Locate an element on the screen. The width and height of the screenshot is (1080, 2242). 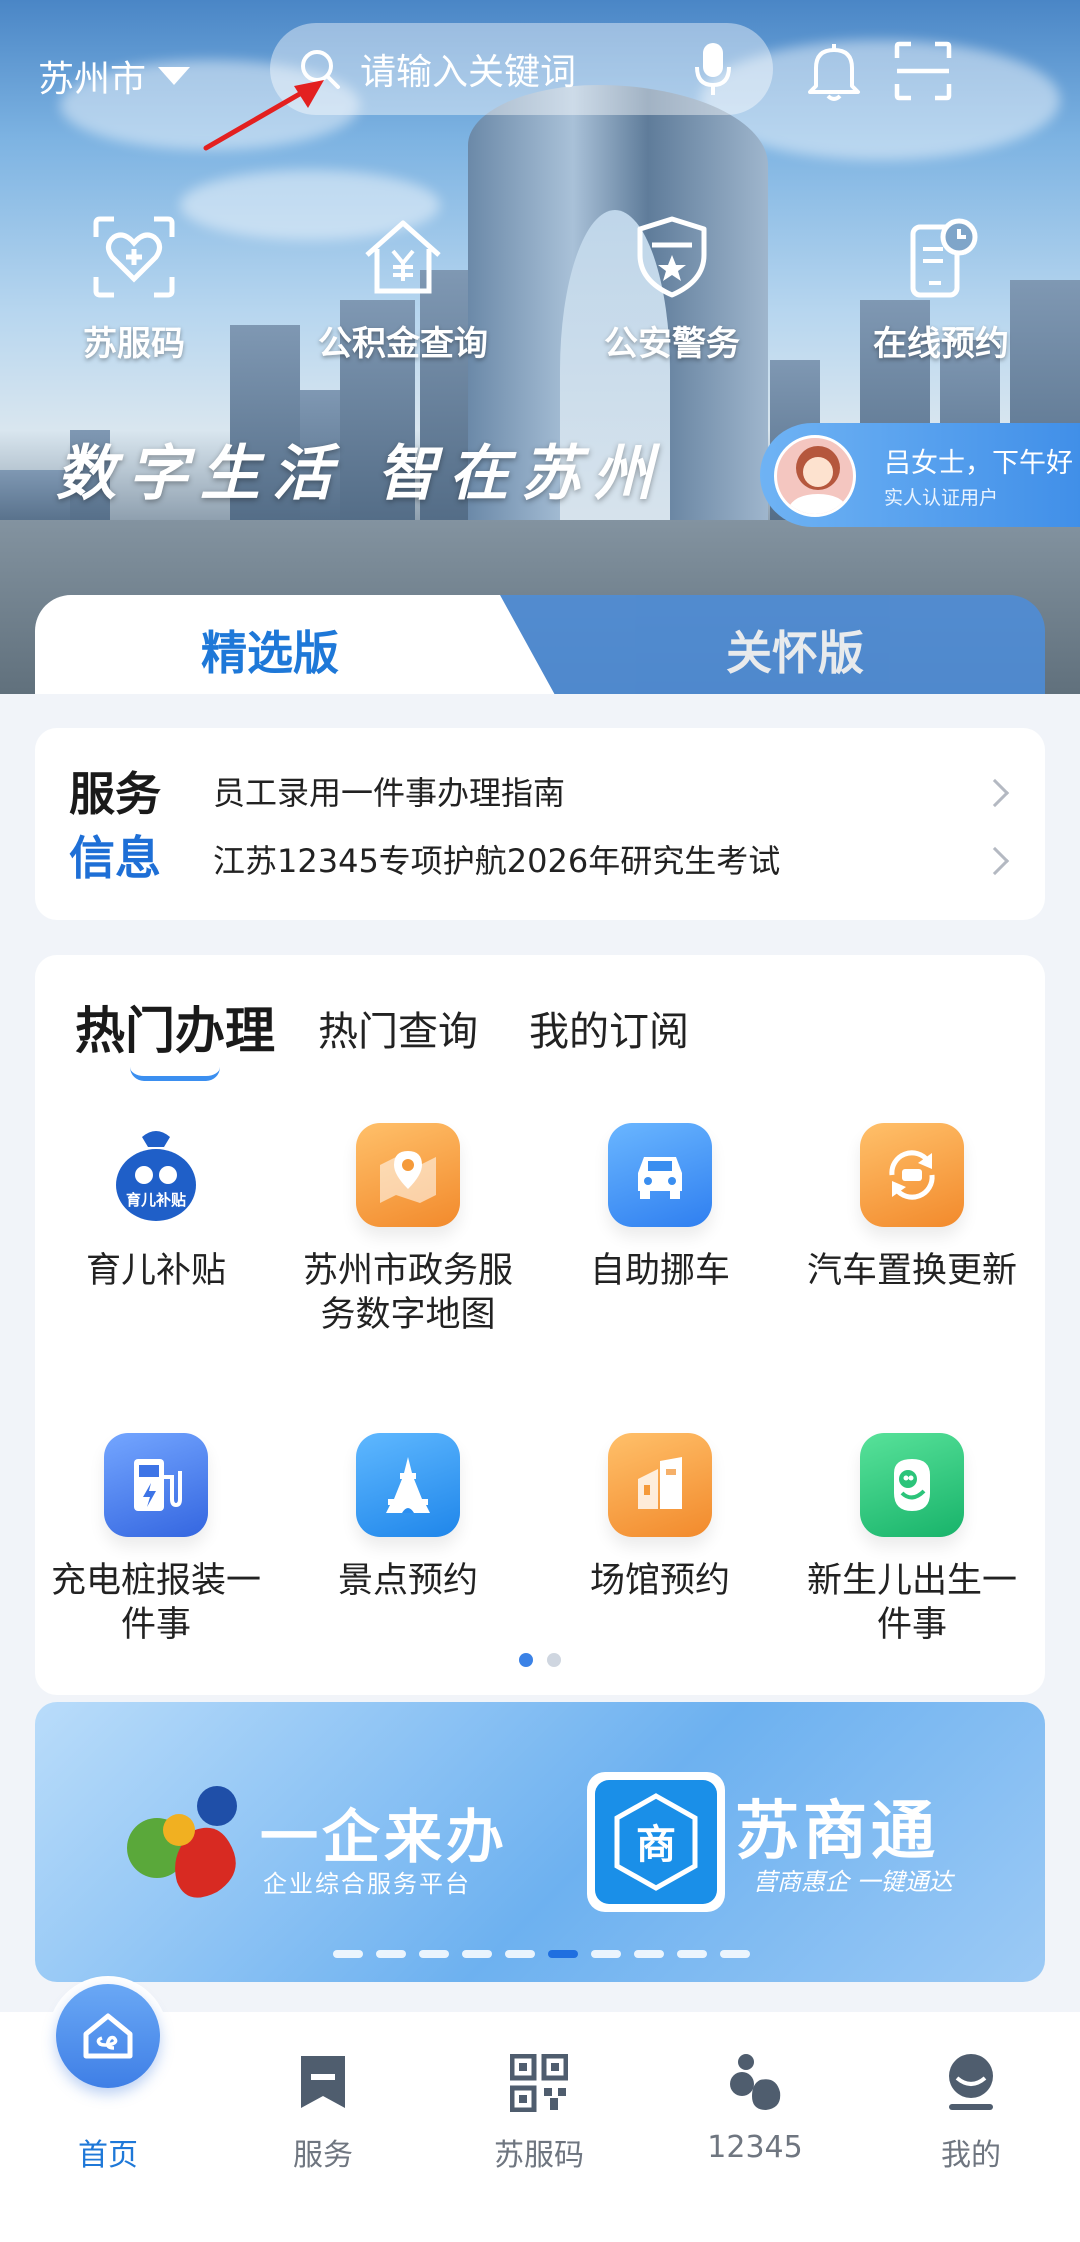
tab-label: 关怀版 is located at coordinates (795, 653).